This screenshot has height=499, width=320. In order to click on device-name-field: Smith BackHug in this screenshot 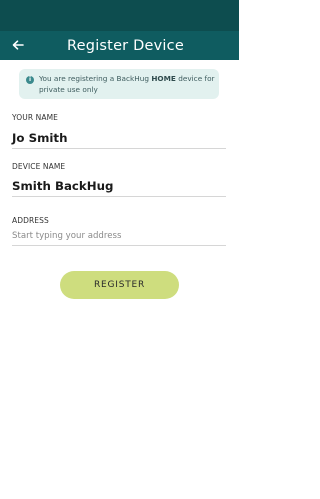, I will do `click(119, 186)`.